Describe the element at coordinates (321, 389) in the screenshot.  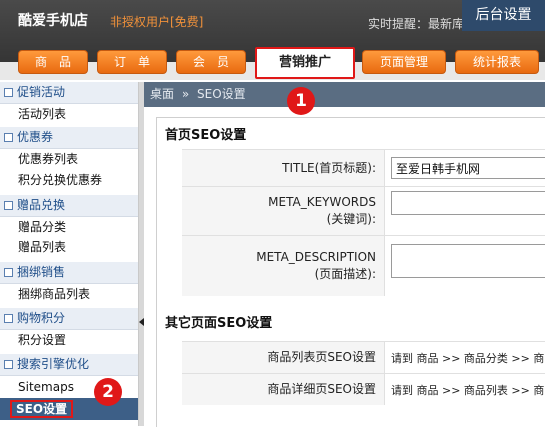
I see `row-label-detail-page: 商品详细页SEO设置` at that location.